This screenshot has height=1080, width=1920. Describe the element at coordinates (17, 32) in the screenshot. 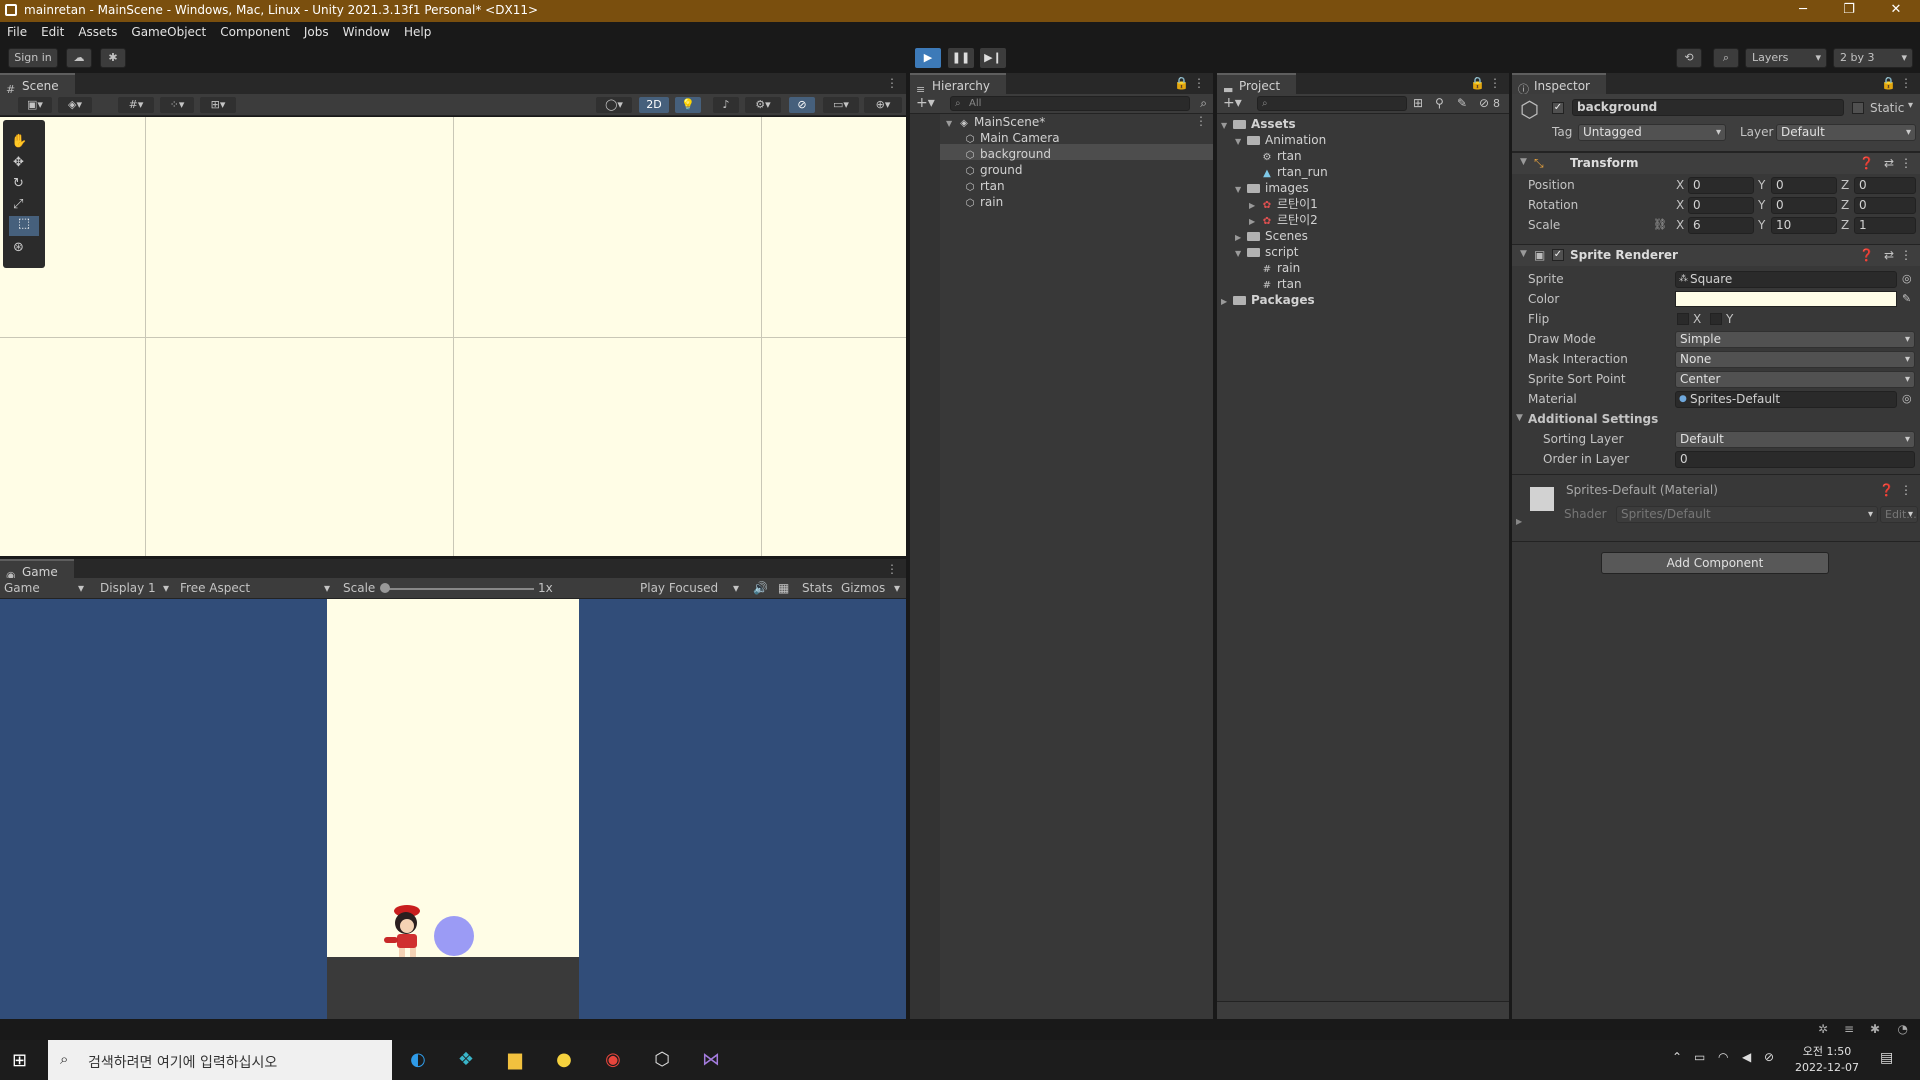

I see `menu-file: File` at that location.